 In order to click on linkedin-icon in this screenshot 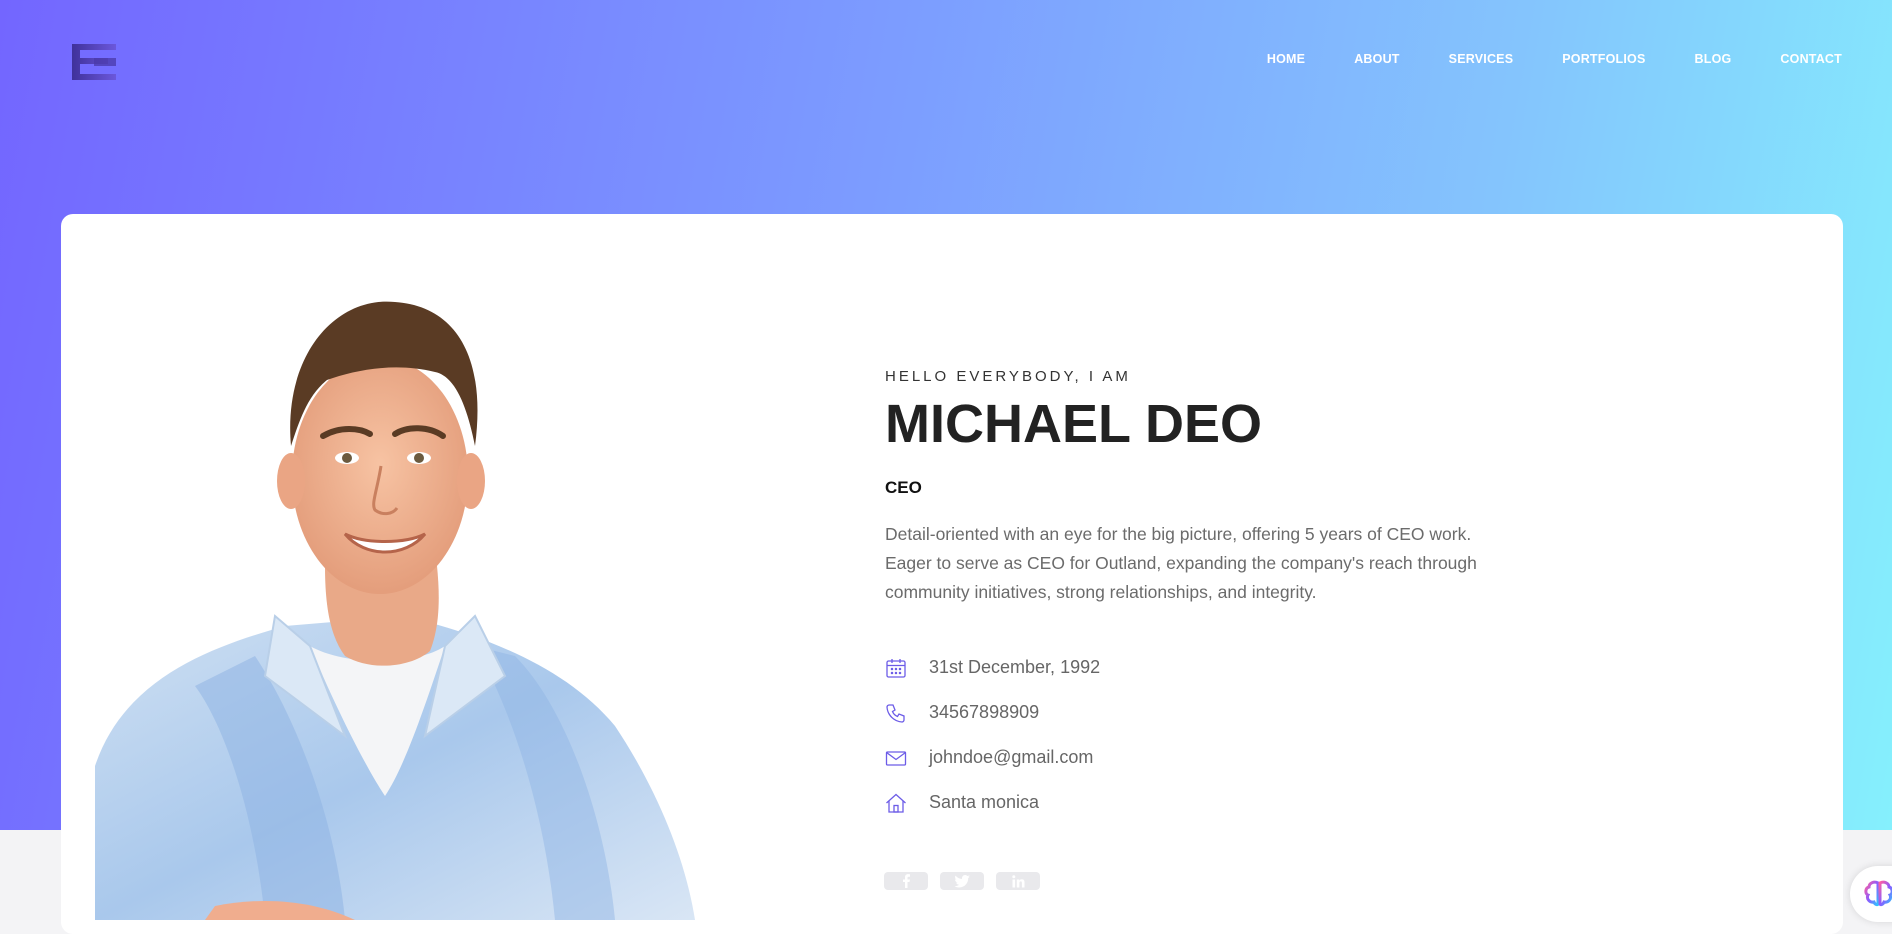, I will do `click(1017, 880)`.